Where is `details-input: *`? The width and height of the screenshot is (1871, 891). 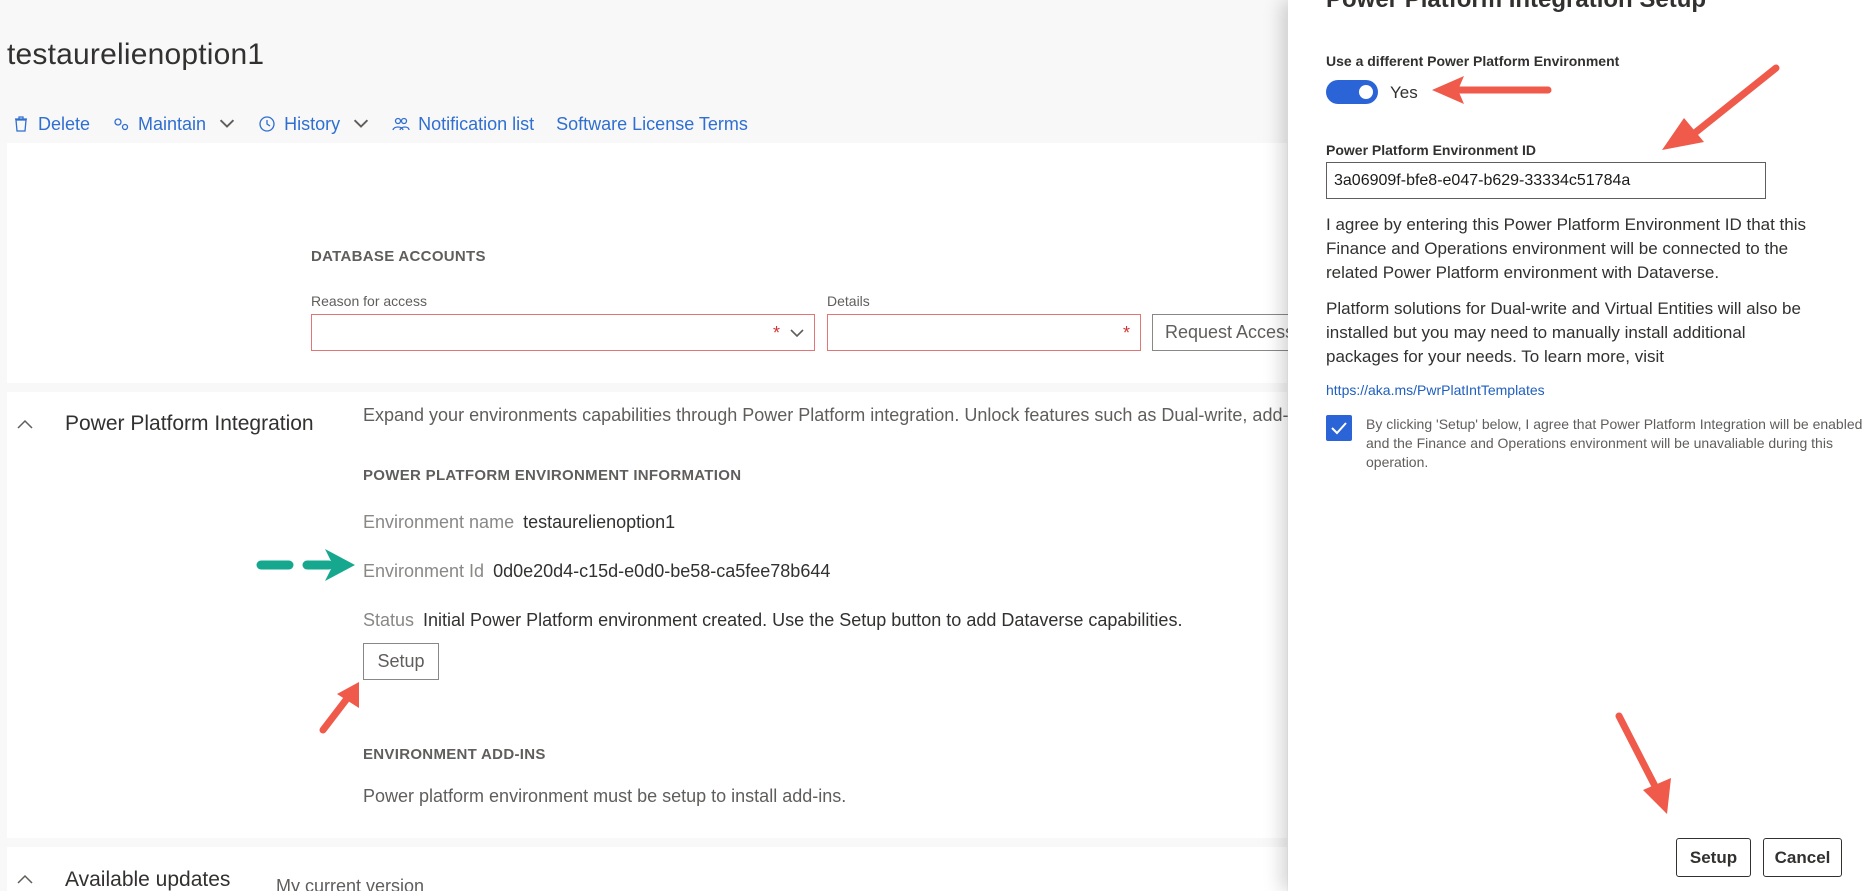
details-input: * is located at coordinates (984, 332).